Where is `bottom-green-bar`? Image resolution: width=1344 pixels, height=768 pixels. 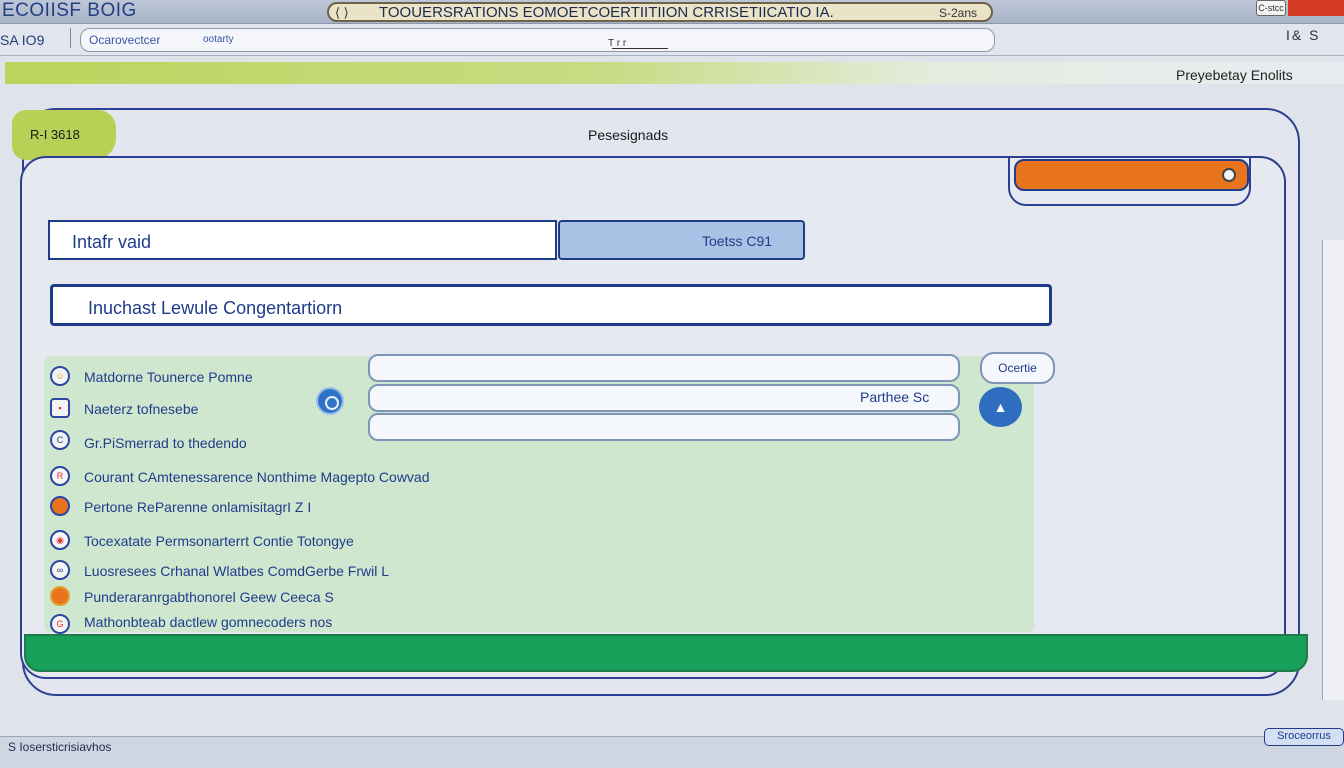
bottom-green-bar is located at coordinates (666, 653).